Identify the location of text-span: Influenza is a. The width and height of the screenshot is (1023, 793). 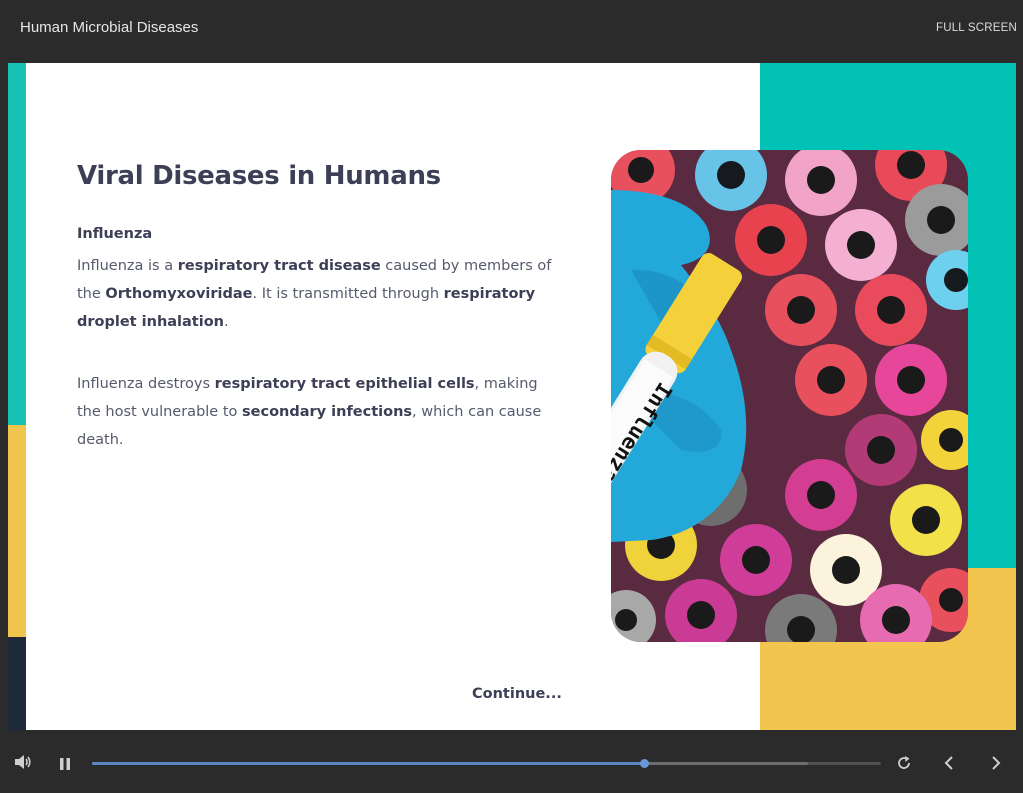
(127, 266).